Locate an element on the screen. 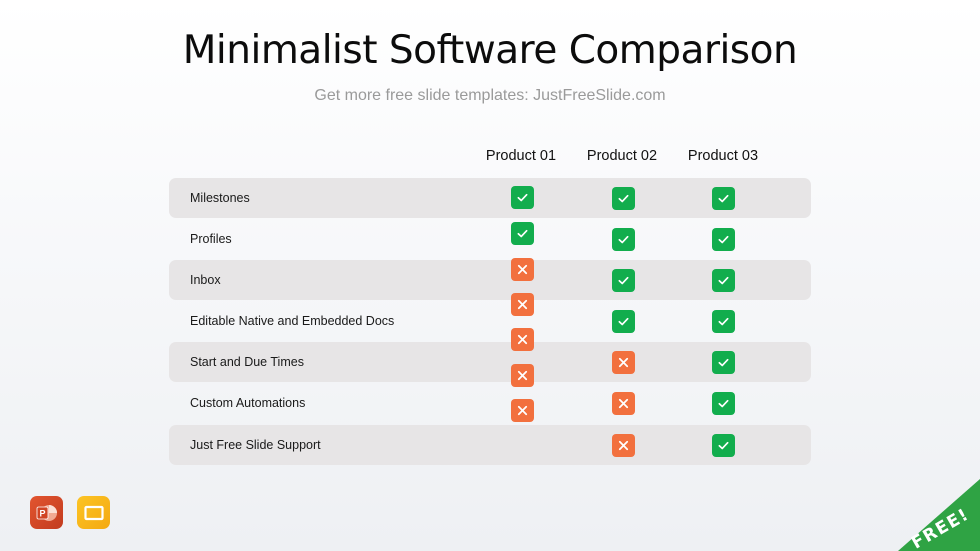 The image size is (980, 551). free-ribbon: FREE! is located at coordinates (915, 511).